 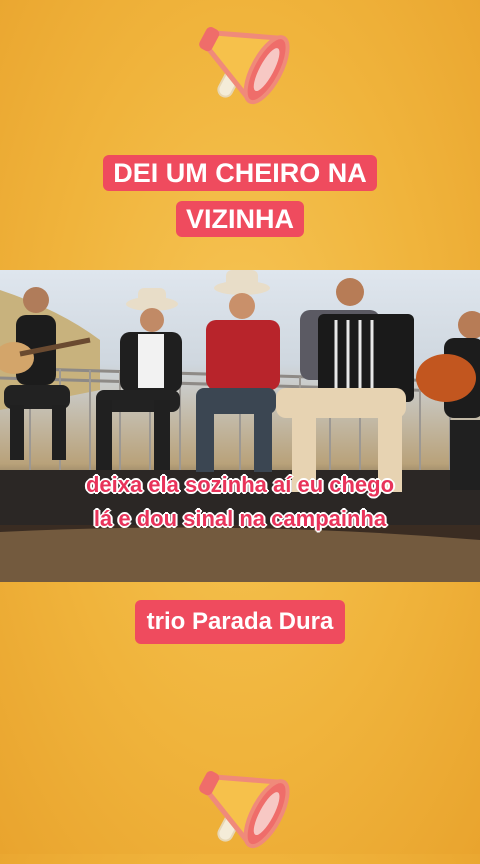 I want to click on artist-name: trio Parada Dura, so click(x=240, y=622).